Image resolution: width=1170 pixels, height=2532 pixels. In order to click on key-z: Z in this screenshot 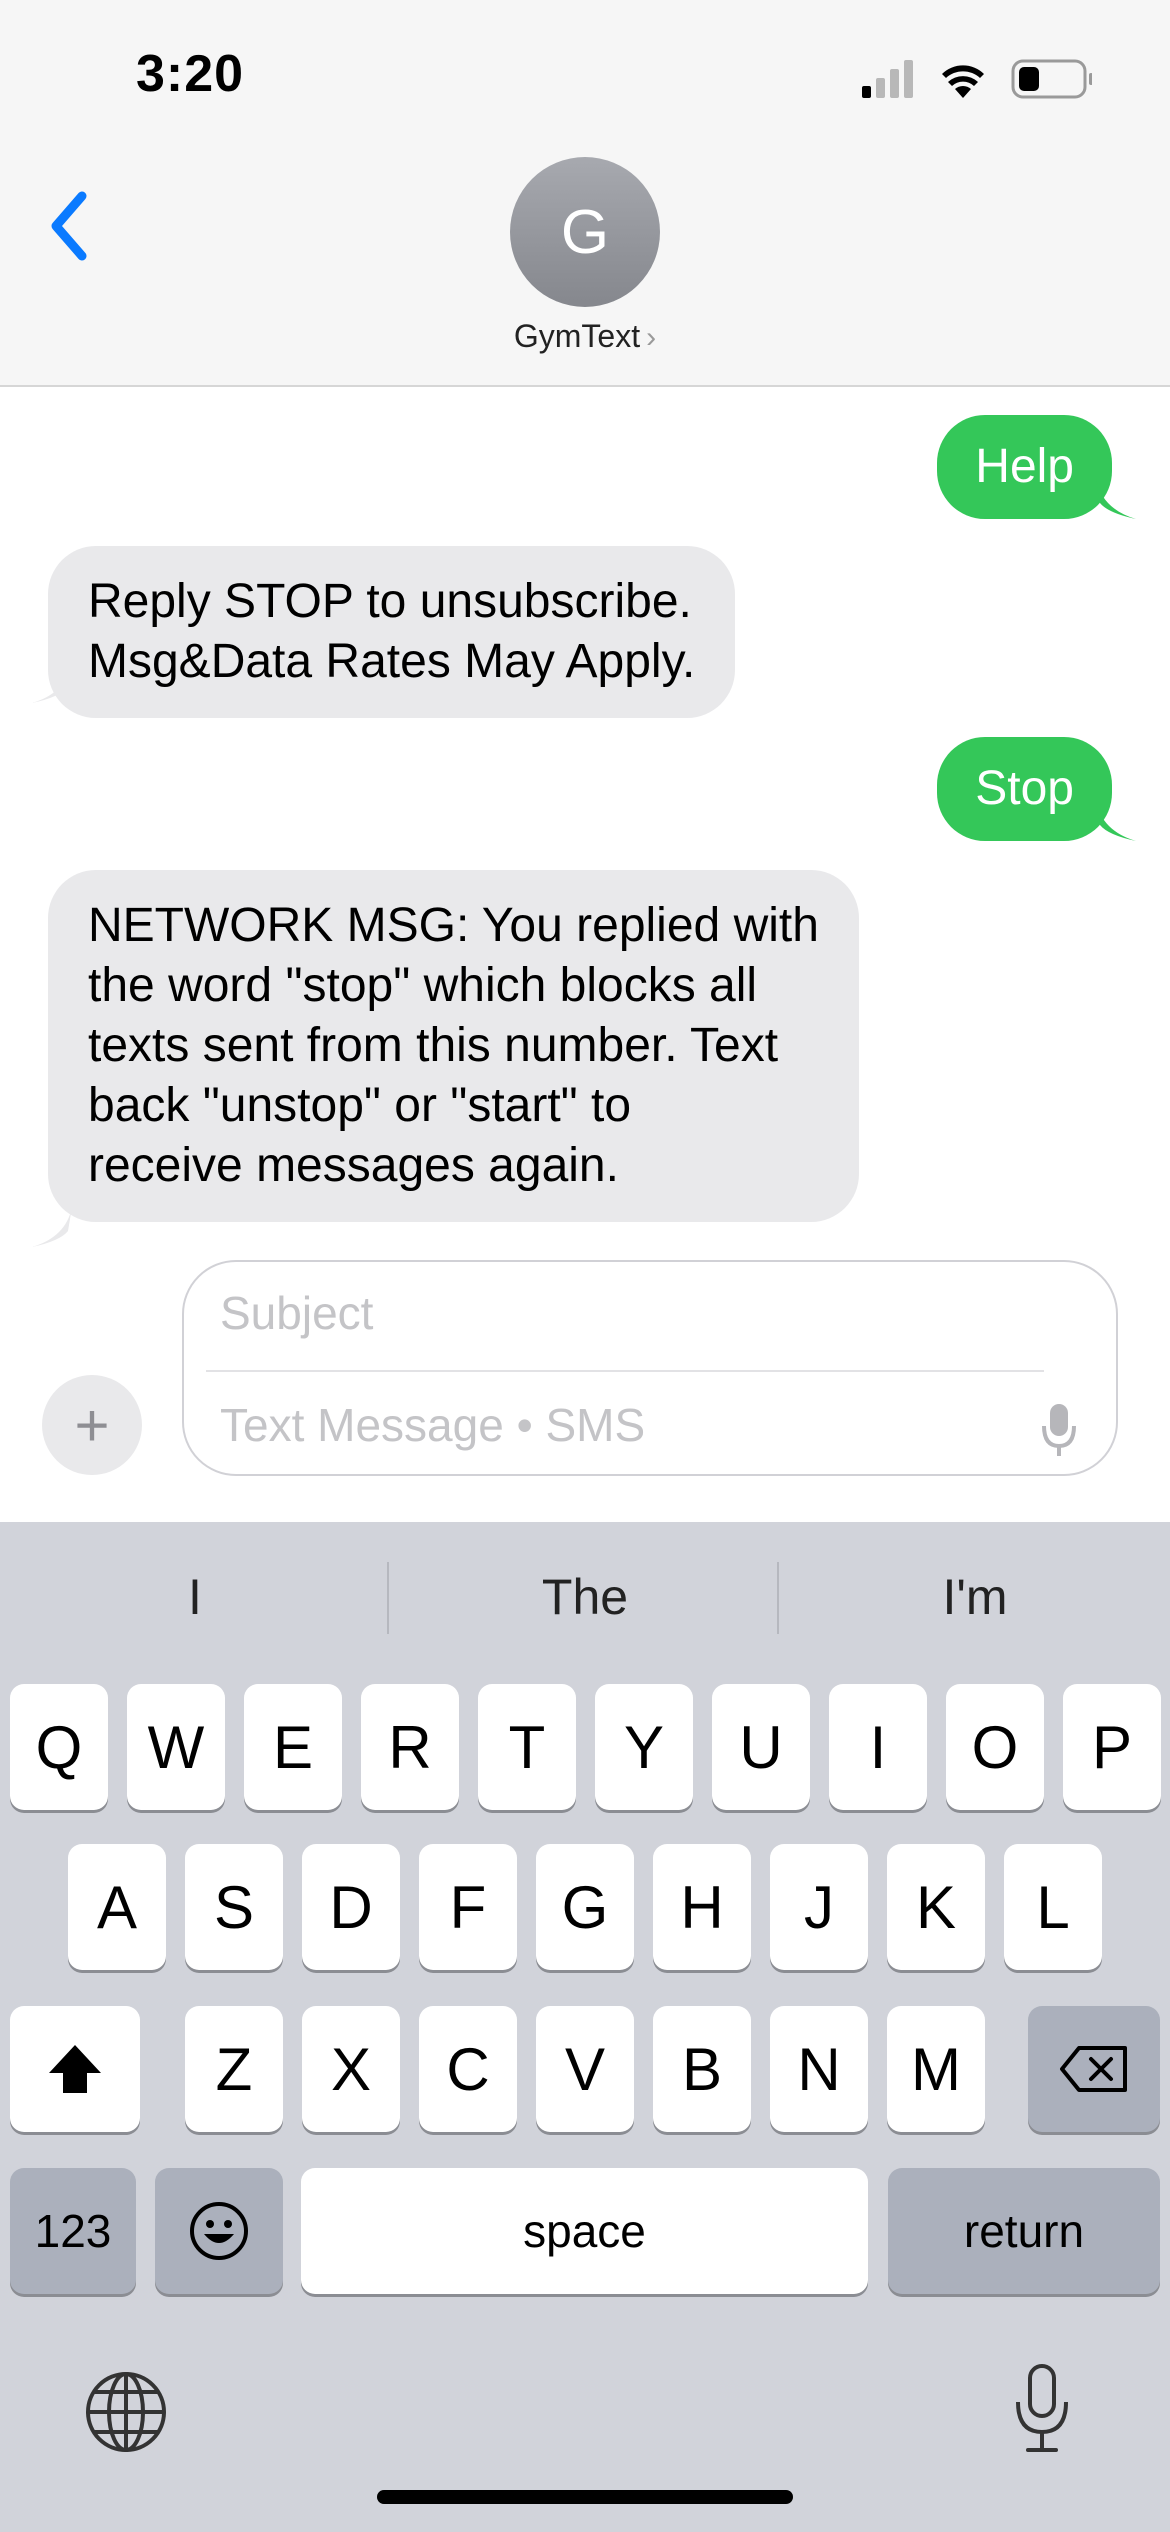, I will do `click(234, 2069)`.